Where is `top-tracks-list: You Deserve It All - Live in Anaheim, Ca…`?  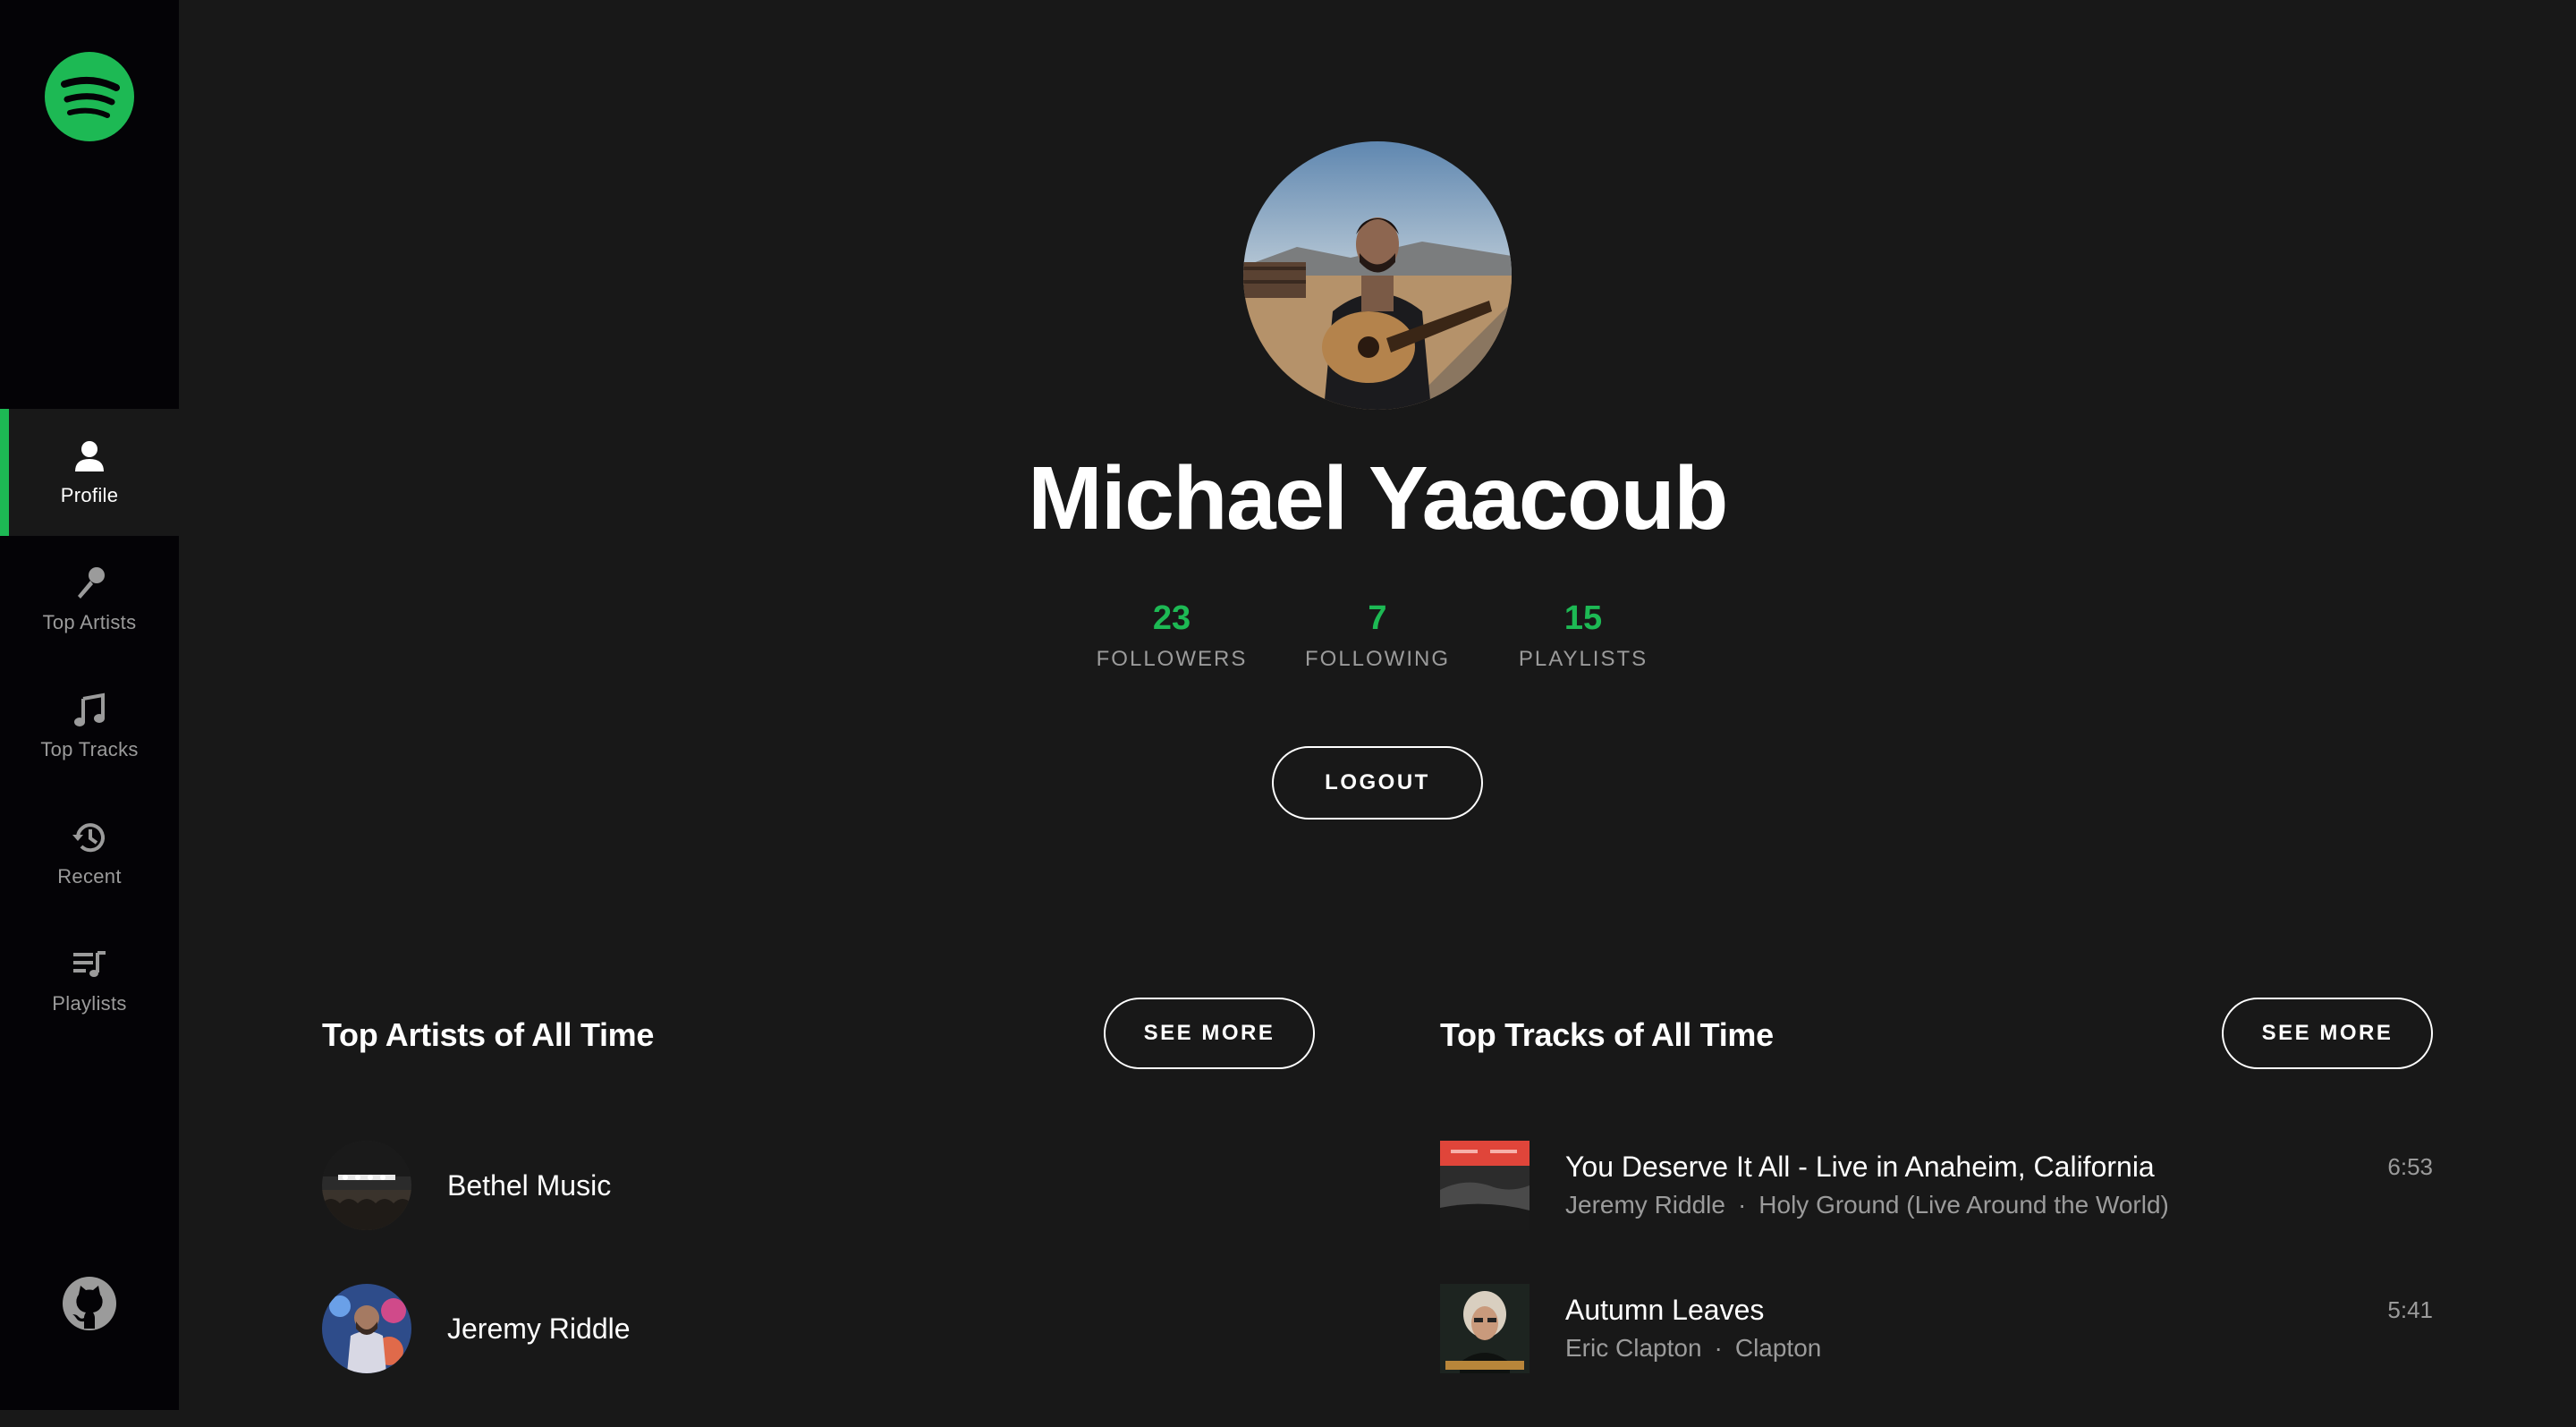 top-tracks-list: You Deserve It All - Live in Anaheim, Ca… is located at coordinates (1936, 1284).